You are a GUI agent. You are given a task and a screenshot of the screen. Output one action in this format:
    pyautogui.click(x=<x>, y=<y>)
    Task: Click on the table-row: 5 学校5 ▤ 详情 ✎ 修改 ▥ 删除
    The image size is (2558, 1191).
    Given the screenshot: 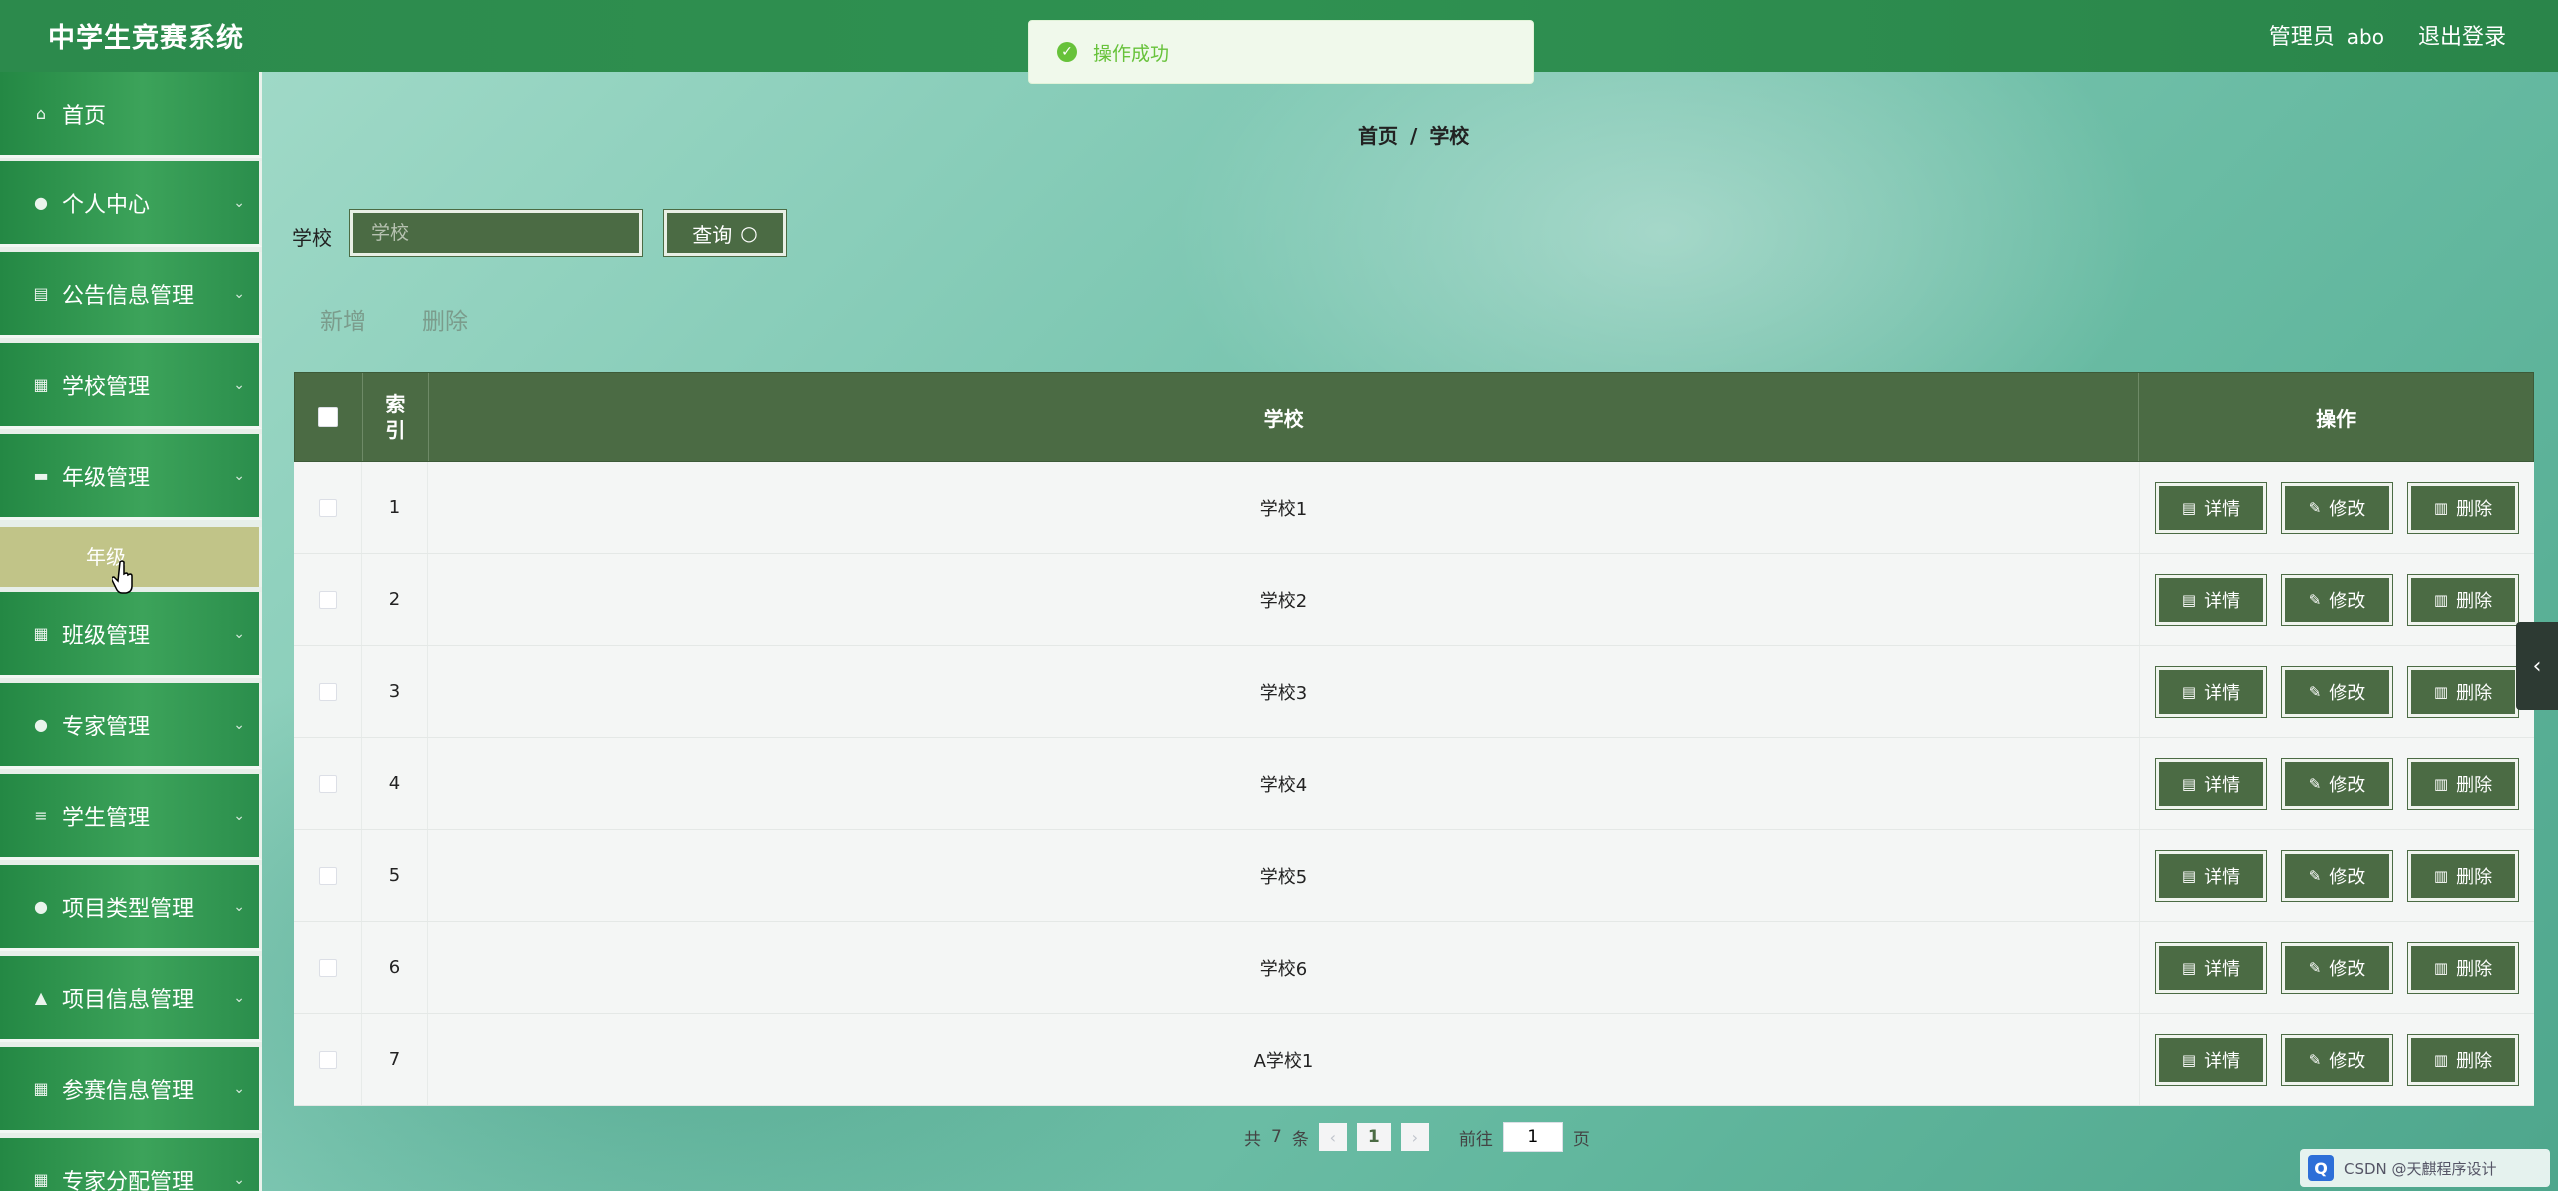 What is the action you would take?
    pyautogui.click(x=1414, y=876)
    